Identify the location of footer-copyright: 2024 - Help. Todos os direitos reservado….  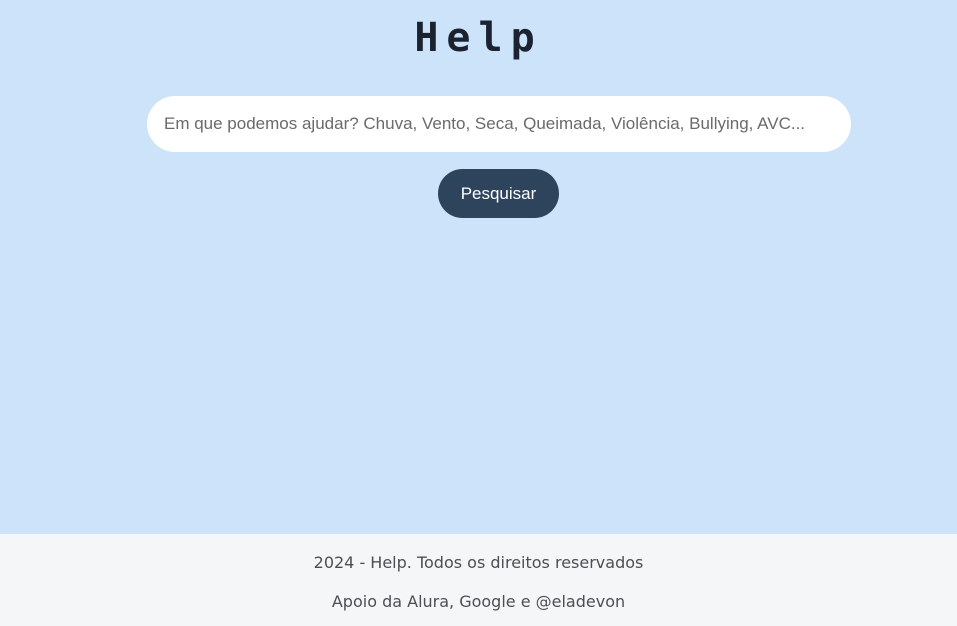
(478, 562).